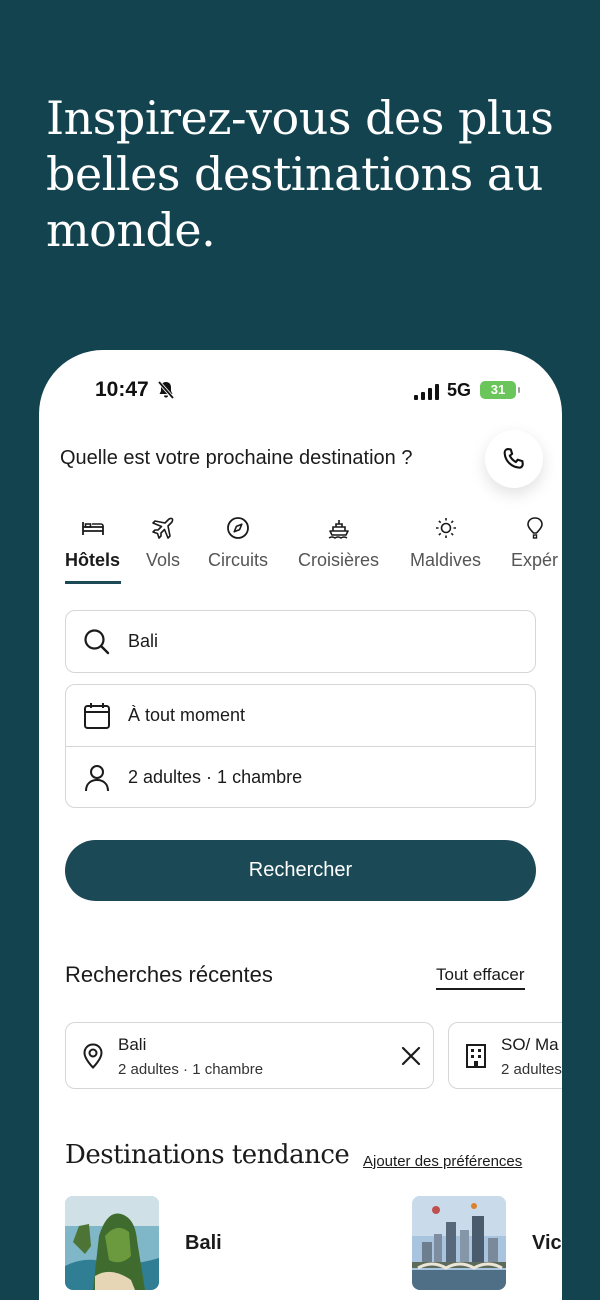 This screenshot has height=1300, width=600. I want to click on add-preferences-link: Ajouter des préférences, so click(442, 1161).